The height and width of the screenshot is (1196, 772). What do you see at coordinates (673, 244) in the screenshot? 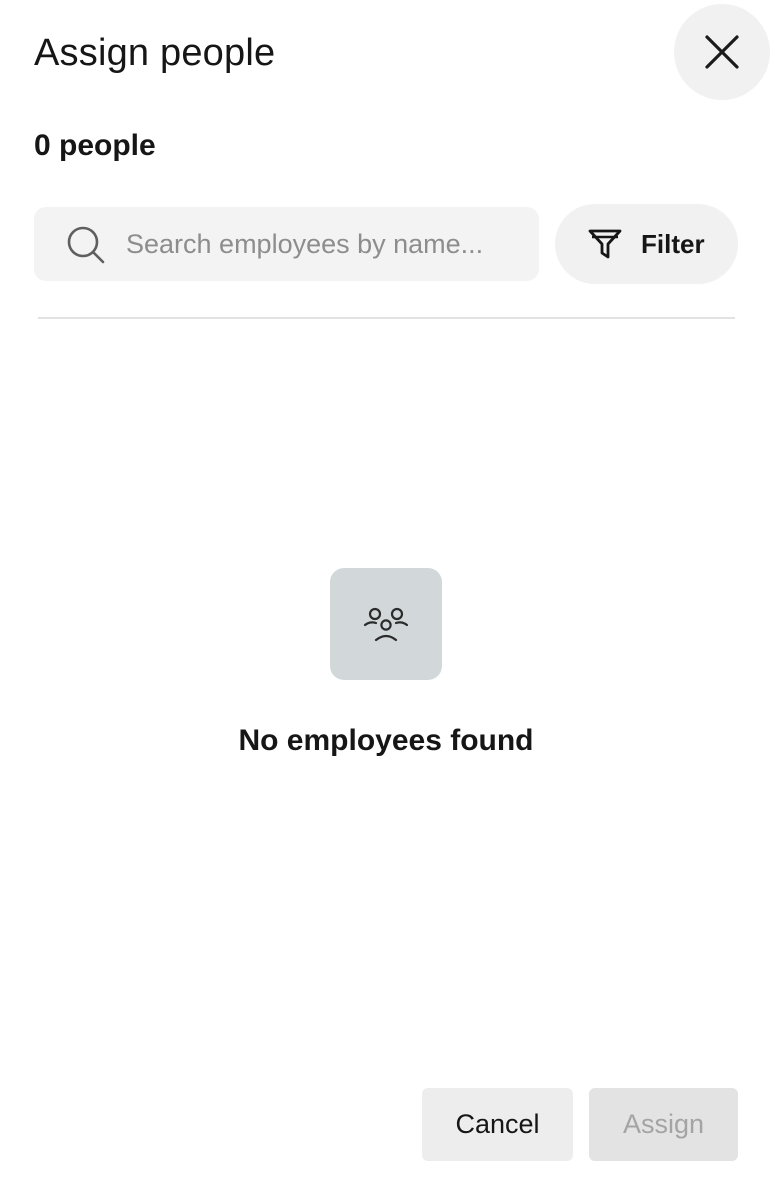
I see `filter-label: Filter` at bounding box center [673, 244].